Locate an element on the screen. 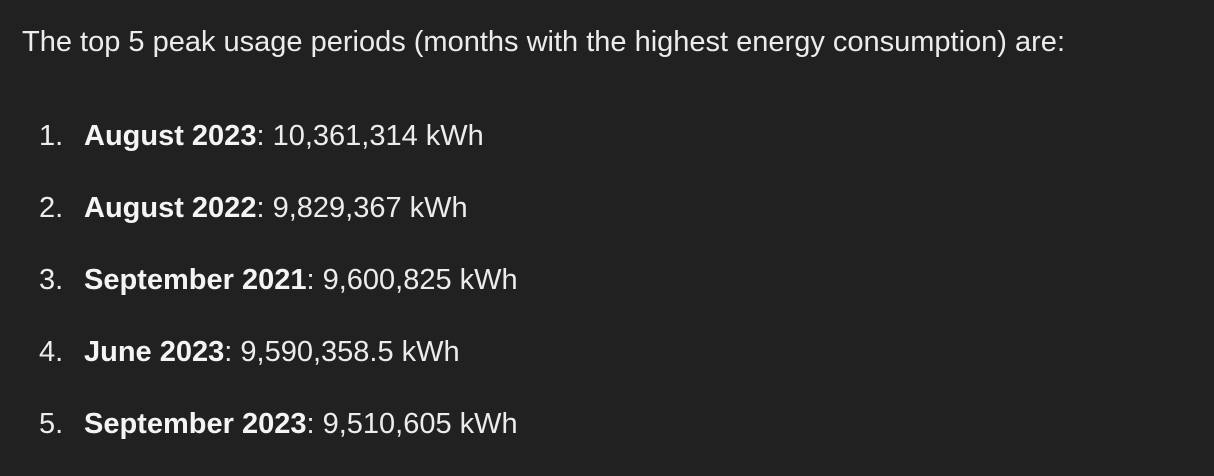  list-item-value: 9,590,358.5 kWh is located at coordinates (346, 352).